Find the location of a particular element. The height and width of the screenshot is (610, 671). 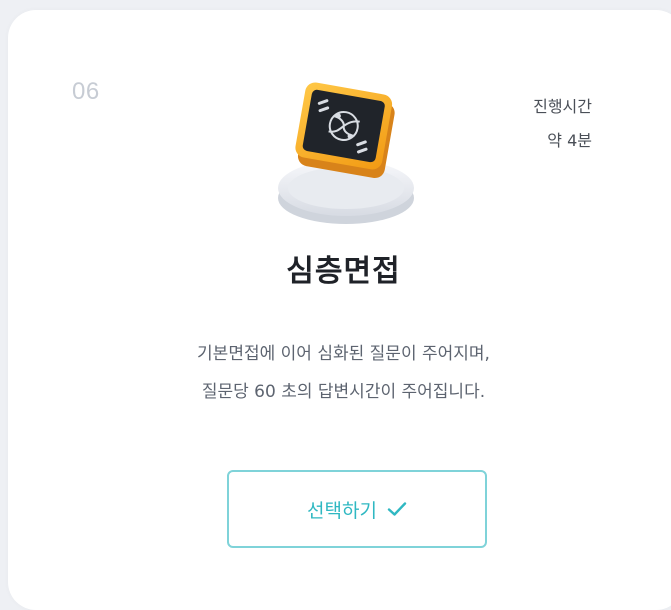

description-line-2: 질문당 60 초의 답변시간이 주어집니다. is located at coordinates (343, 392).